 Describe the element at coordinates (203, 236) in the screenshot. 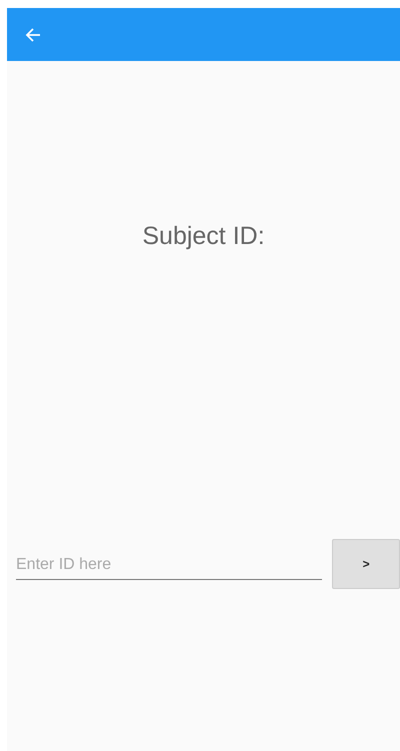

I see `subject-id-heading: Subject ID:` at that location.